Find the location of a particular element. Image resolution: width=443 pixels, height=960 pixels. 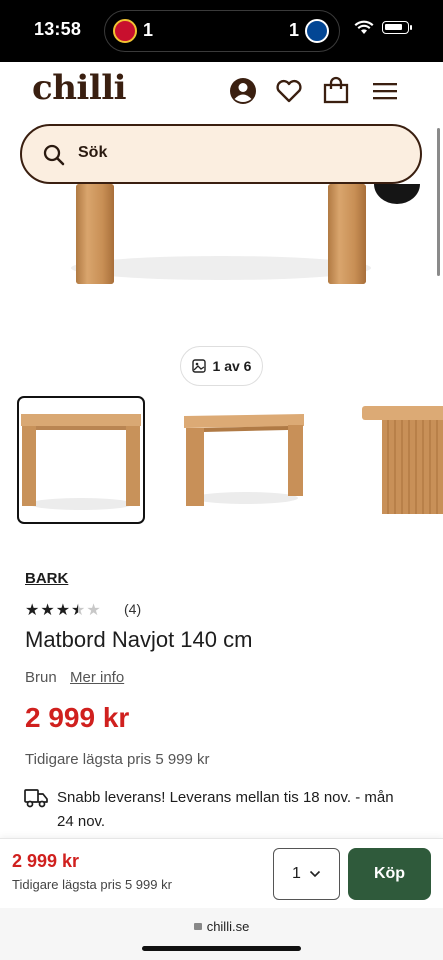

more-info-link: Mer info is located at coordinates (97, 677).